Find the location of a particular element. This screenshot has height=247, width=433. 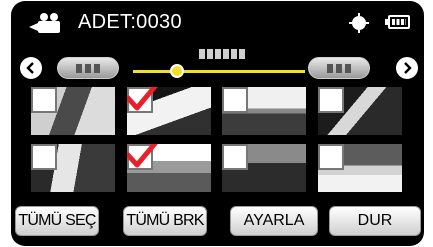

select-all-button: TÜMÜ SEÇ is located at coordinates (57, 221).